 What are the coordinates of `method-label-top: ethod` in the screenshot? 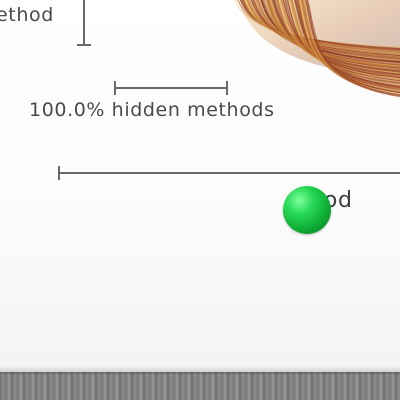 It's located at (27, 15).